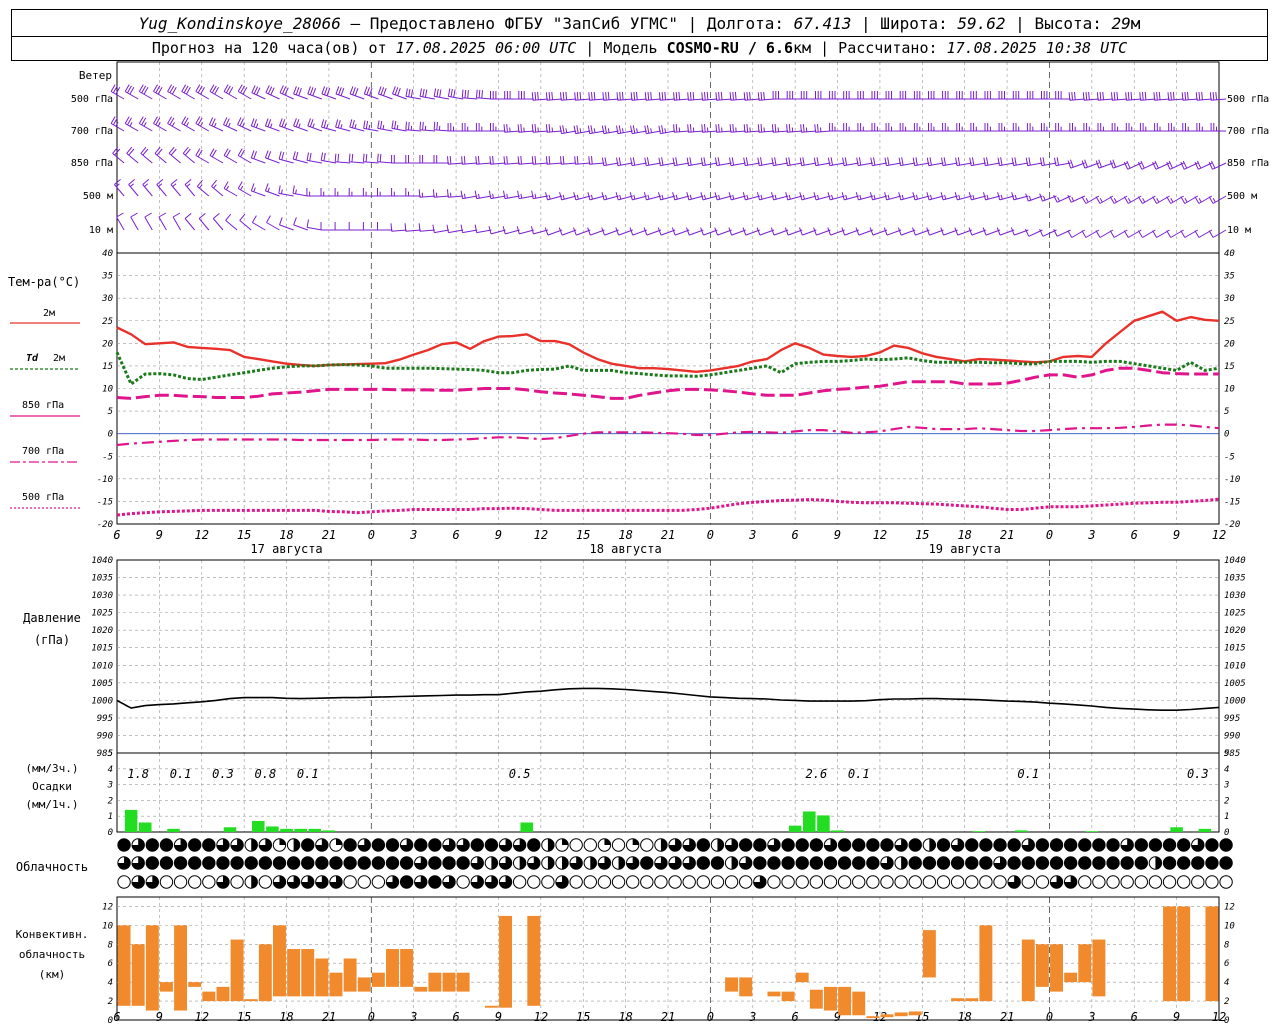  I want to click on pressure-ytick-right: 1000, so click(1235, 701).